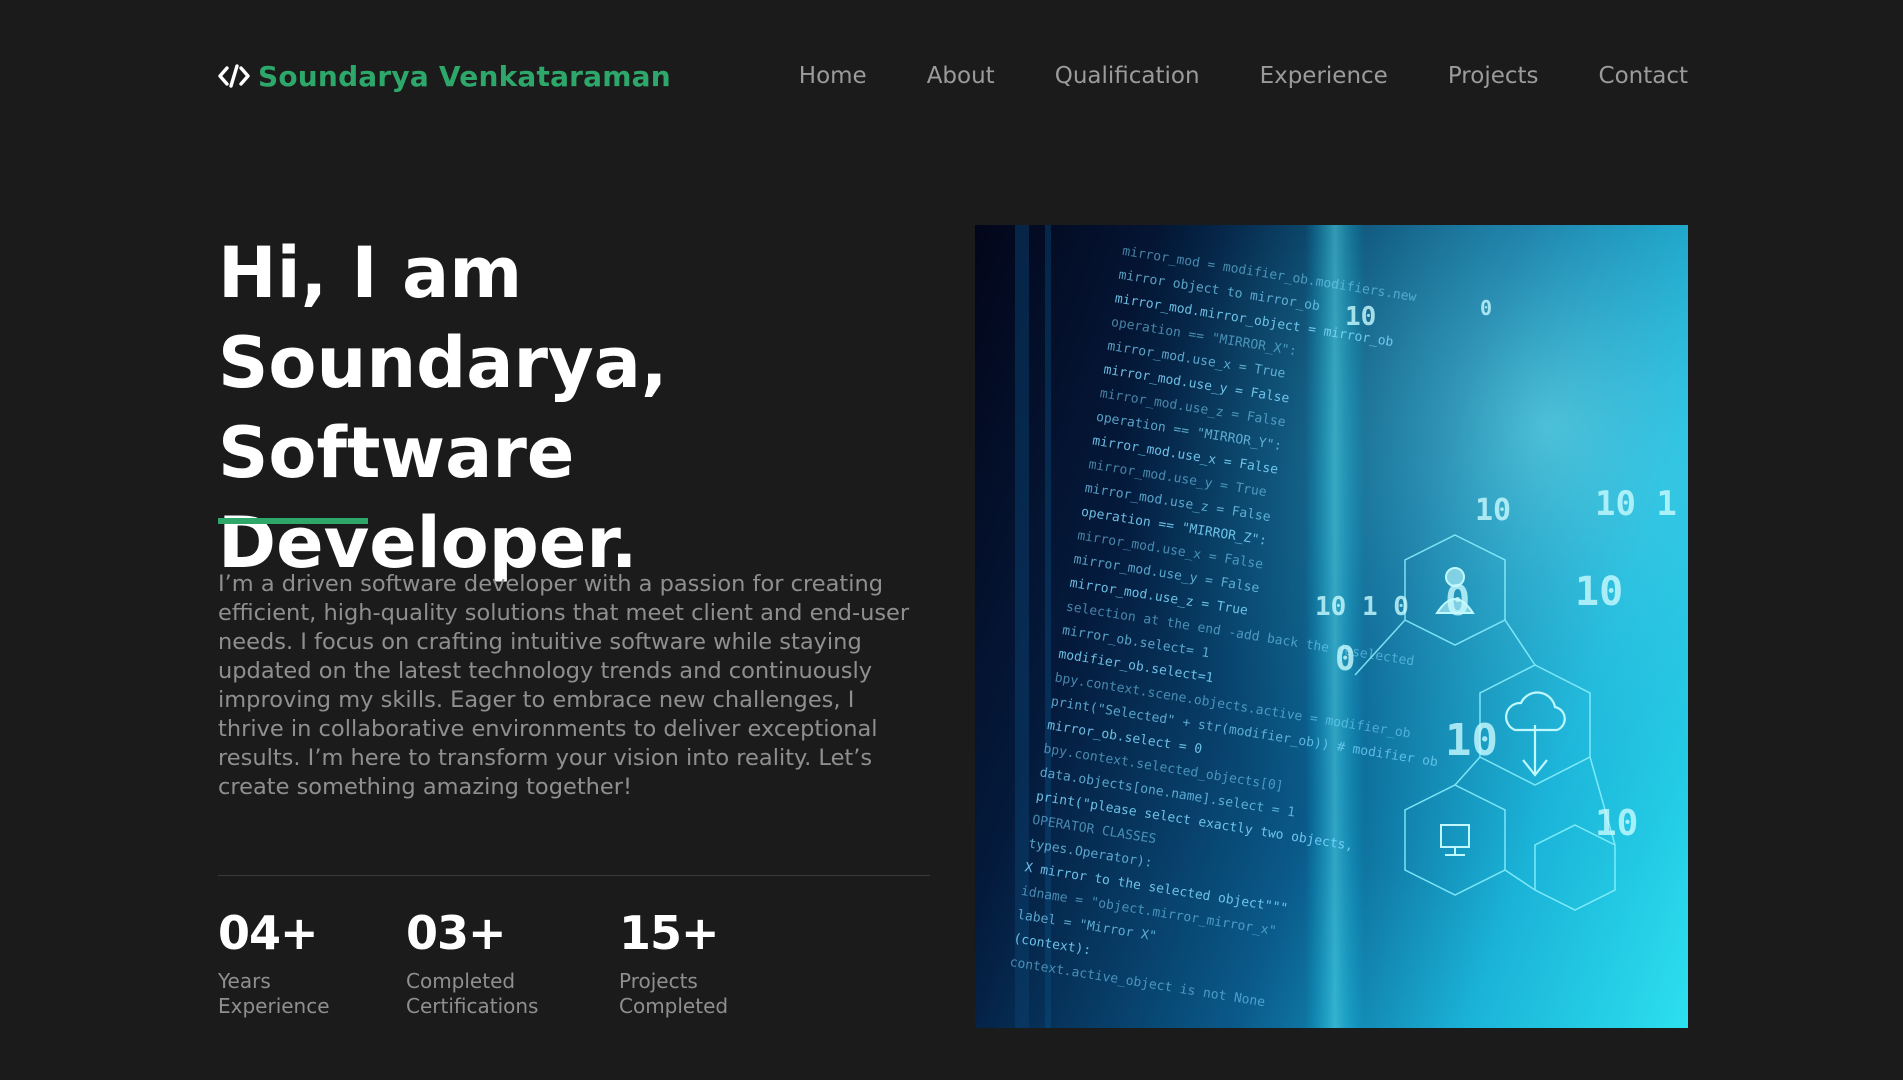  What do you see at coordinates (472, 1006) in the screenshot?
I see `stat-label-line: Certifications` at bounding box center [472, 1006].